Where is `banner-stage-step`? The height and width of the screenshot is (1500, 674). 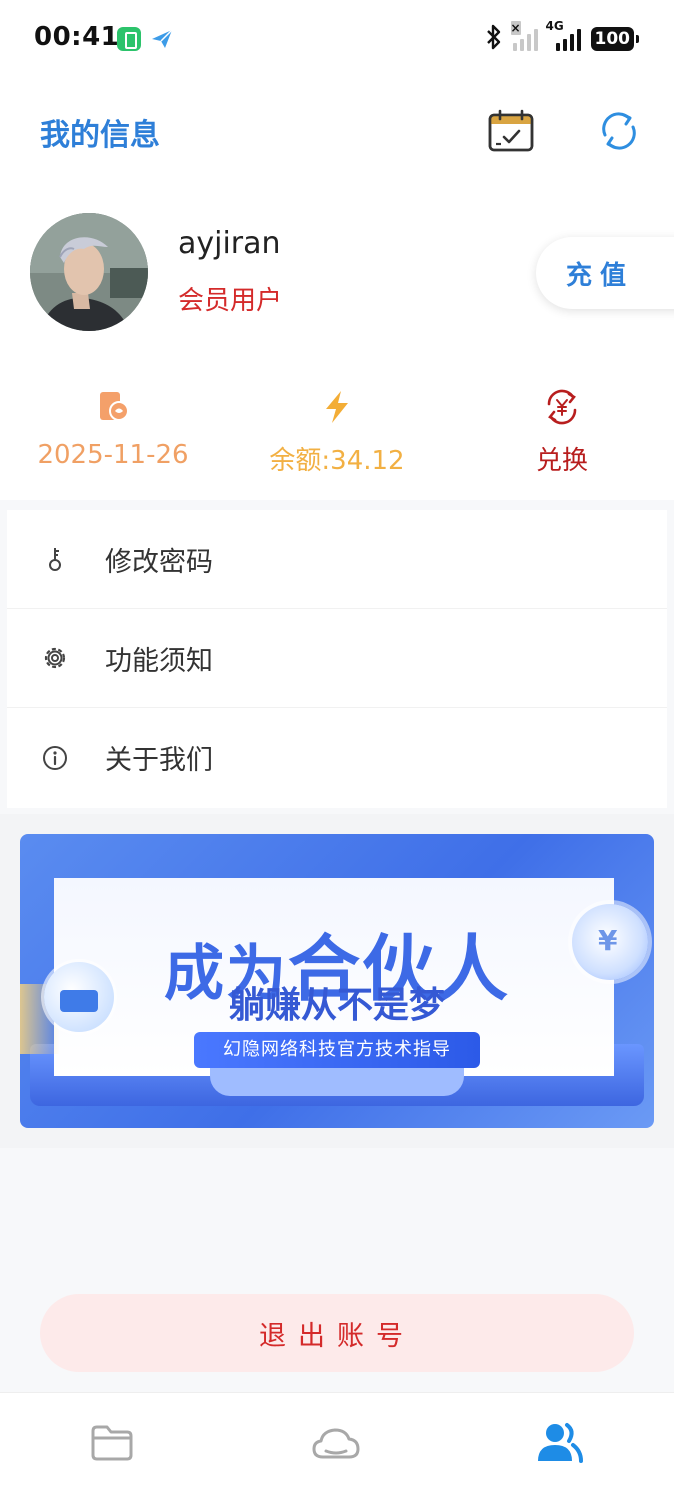 banner-stage-step is located at coordinates (337, 1080).